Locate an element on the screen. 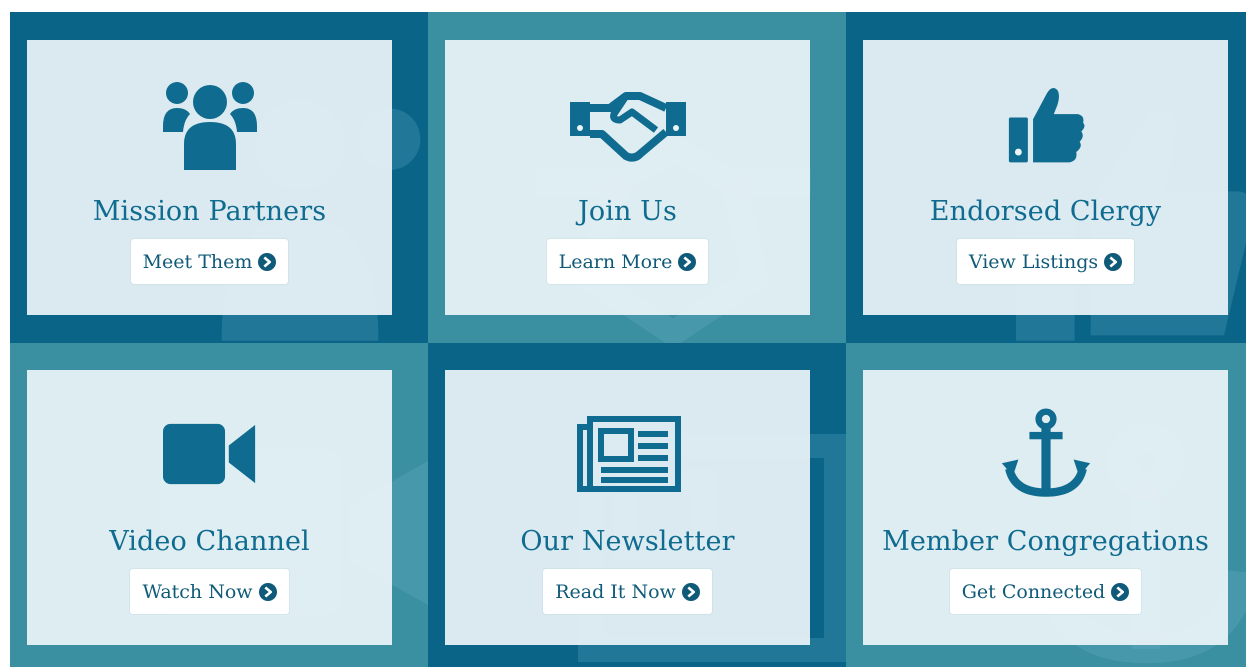 The height and width of the screenshot is (667, 1246). join-us-card: Join Us Learn More is located at coordinates (627, 177).